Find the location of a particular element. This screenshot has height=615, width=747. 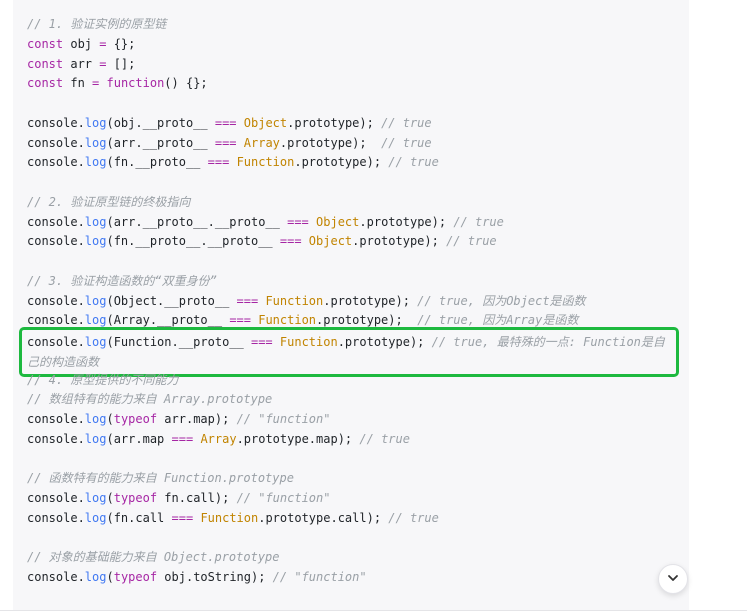

code-token: obj.toString); is located at coordinates (215, 577).